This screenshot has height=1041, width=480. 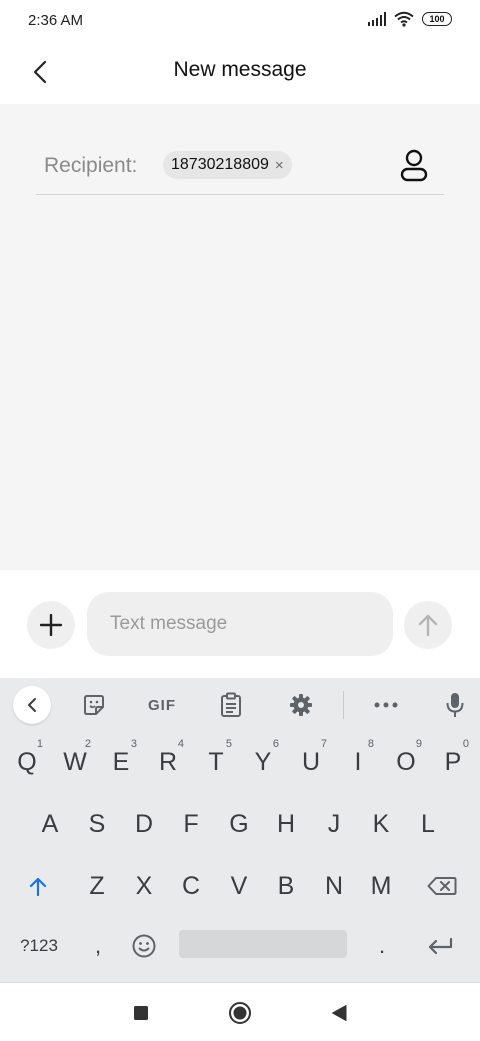 What do you see at coordinates (239, 886) in the screenshot?
I see `key-v: V` at bounding box center [239, 886].